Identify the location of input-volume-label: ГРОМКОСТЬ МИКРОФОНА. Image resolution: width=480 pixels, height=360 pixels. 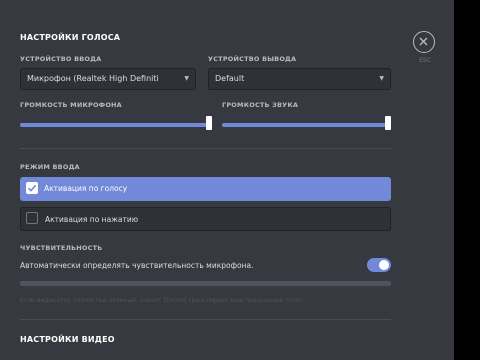
(71, 105).